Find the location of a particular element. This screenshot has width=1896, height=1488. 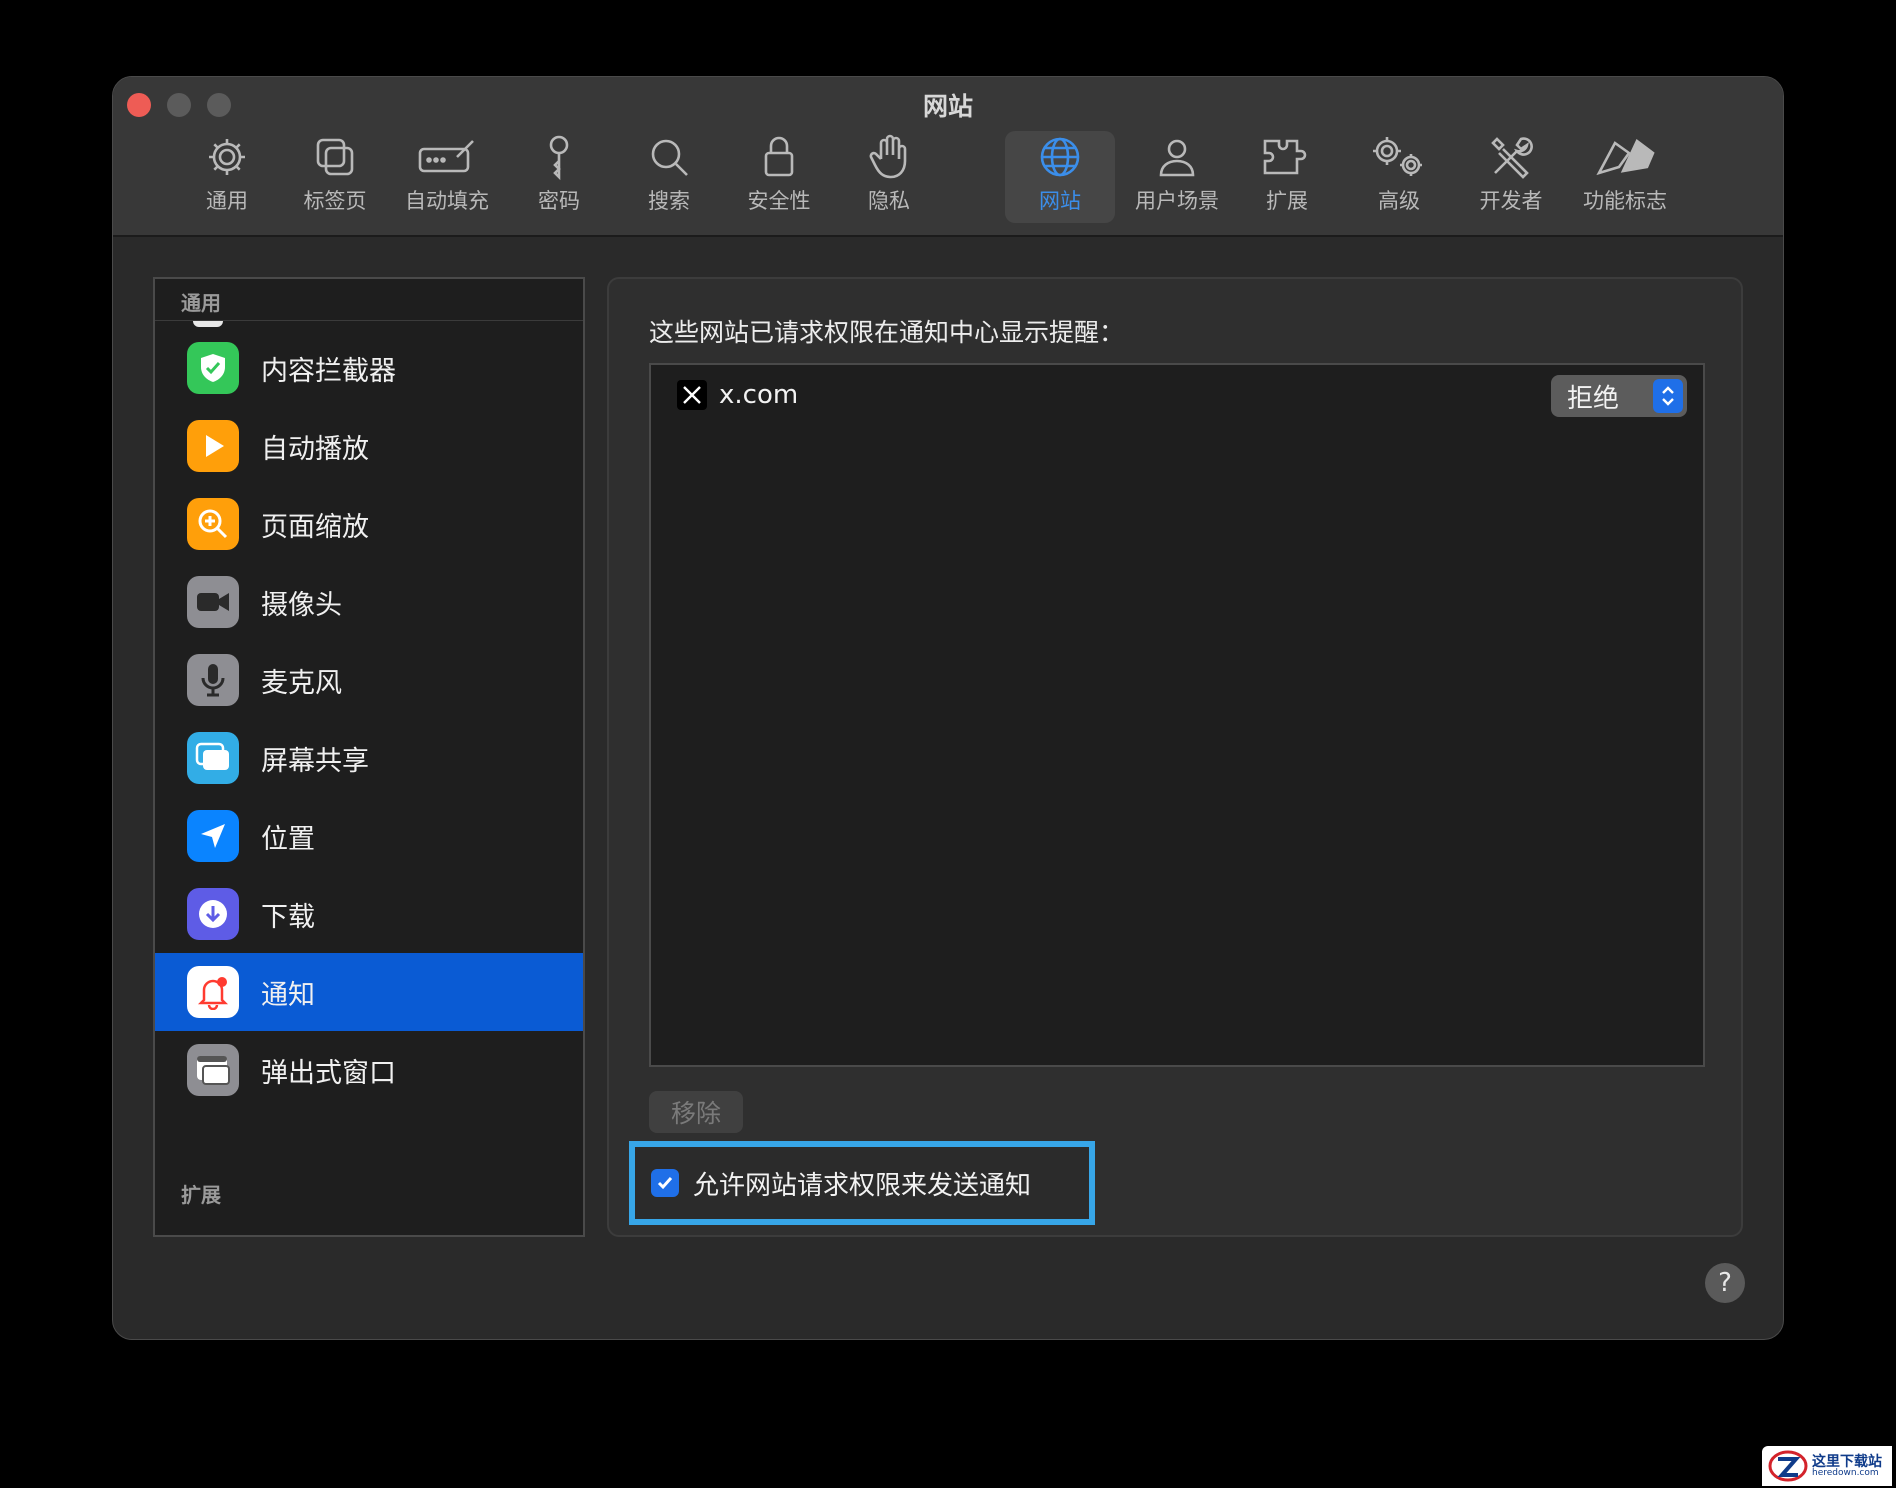

remove-button: 移除 is located at coordinates (696, 1112).